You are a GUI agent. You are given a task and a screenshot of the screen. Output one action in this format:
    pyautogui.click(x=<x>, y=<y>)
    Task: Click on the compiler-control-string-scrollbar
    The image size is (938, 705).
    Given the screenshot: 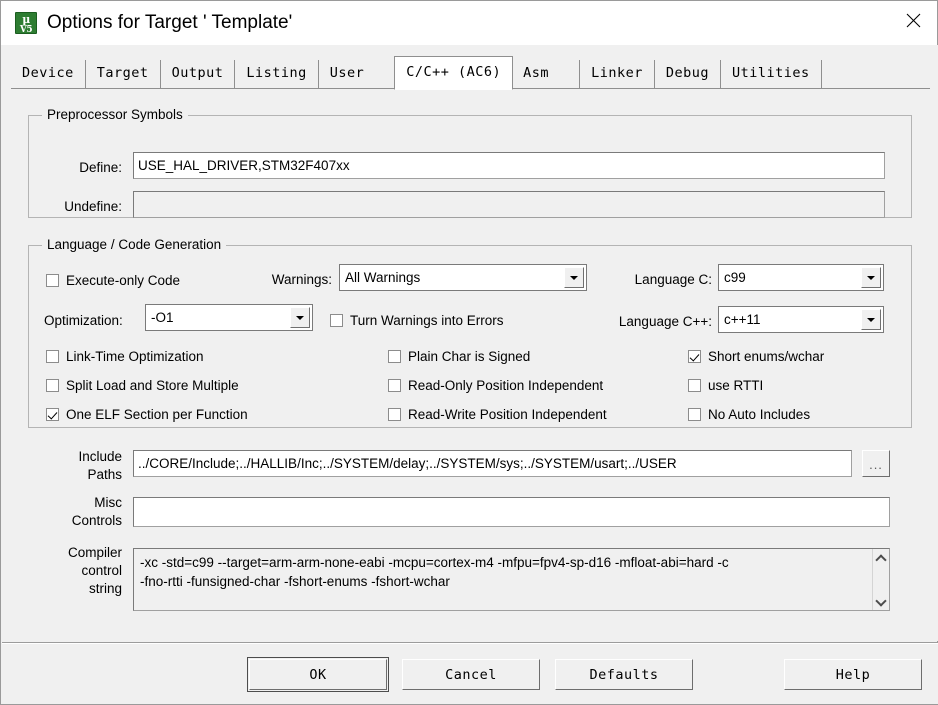 What is the action you would take?
    pyautogui.click(x=880, y=579)
    